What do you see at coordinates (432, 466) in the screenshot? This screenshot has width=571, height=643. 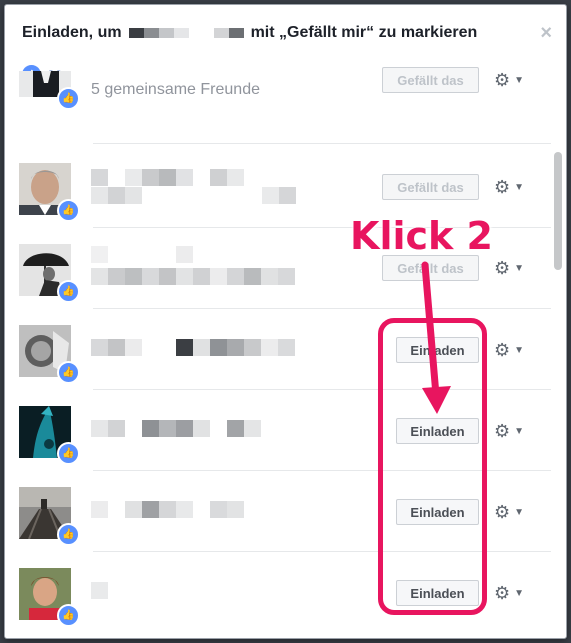 I see `annotation-highlight-box` at bounding box center [432, 466].